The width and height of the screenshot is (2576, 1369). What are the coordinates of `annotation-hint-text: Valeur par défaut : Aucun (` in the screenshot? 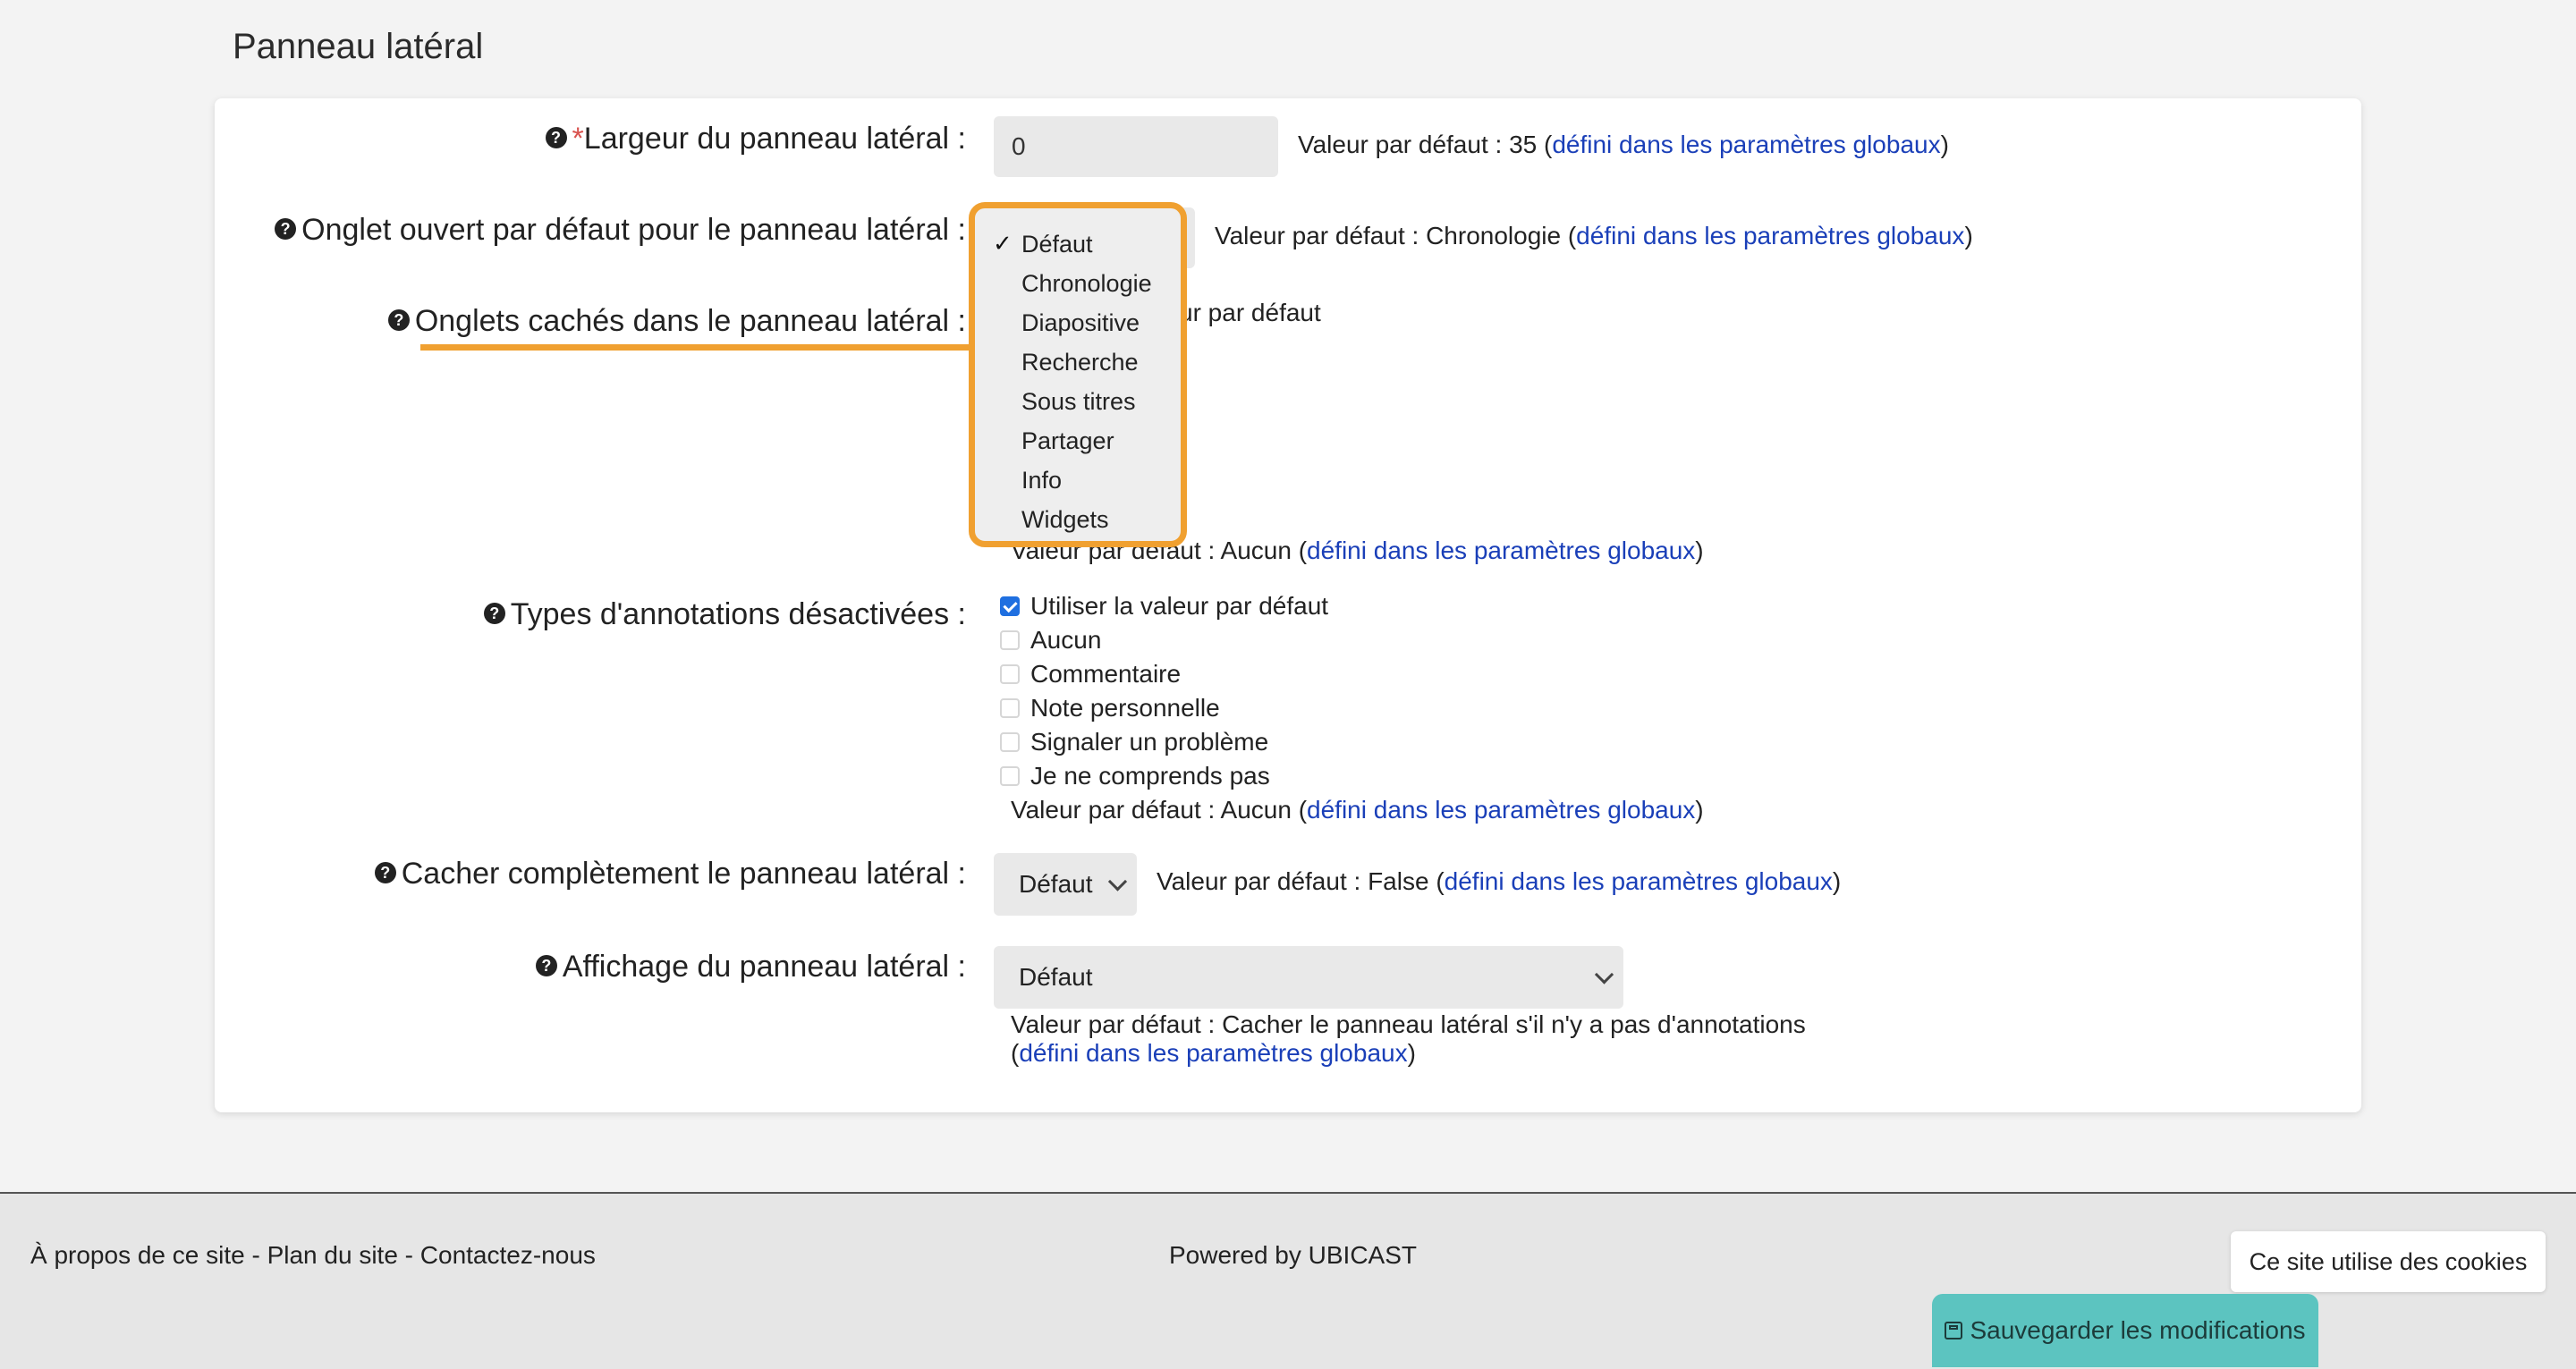 It's located at (1159, 810).